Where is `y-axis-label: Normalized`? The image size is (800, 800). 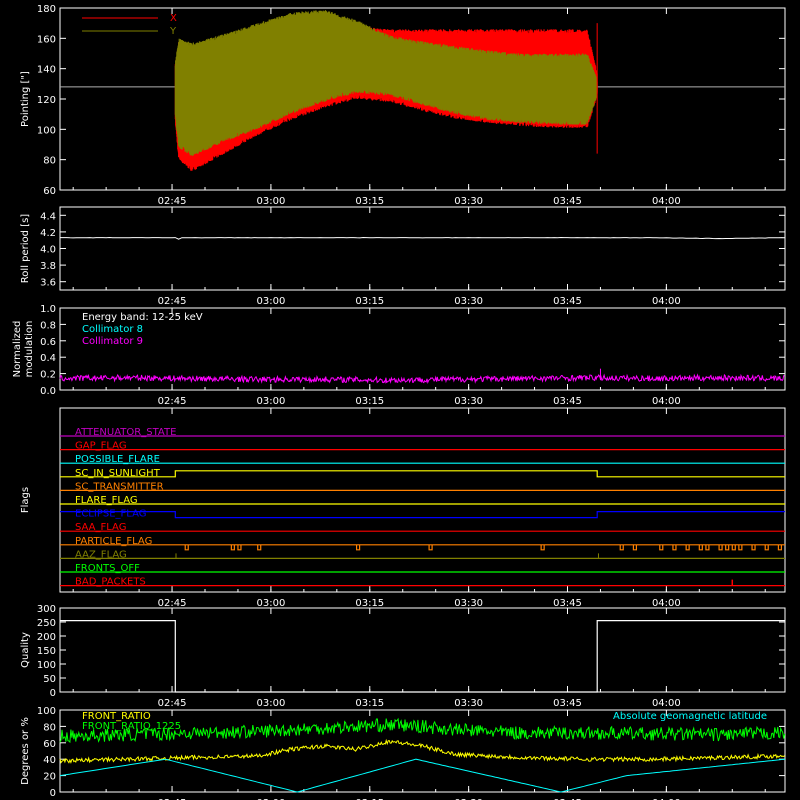 y-axis-label: Normalized is located at coordinates (17, 349).